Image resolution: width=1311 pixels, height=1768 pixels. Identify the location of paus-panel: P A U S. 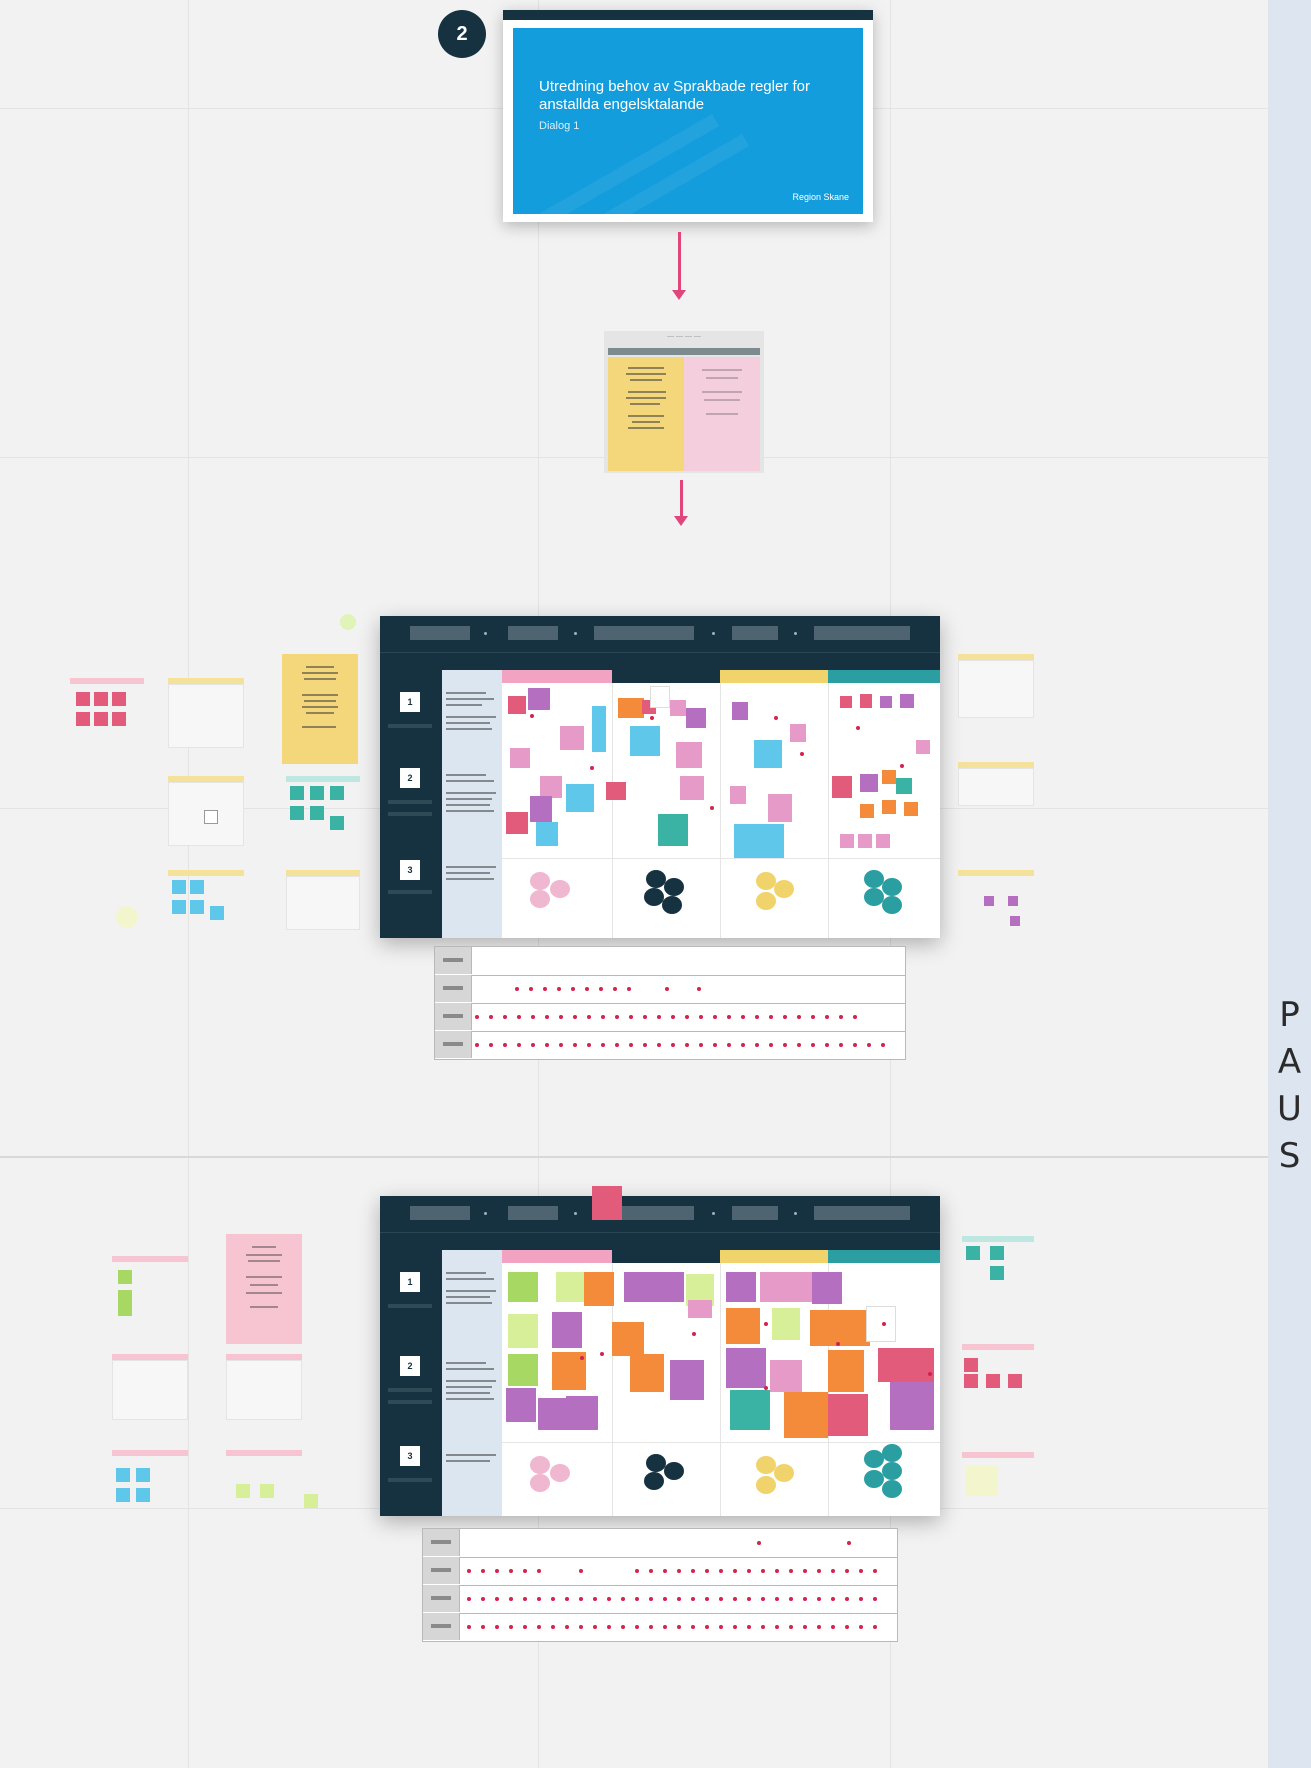
(1289, 884).